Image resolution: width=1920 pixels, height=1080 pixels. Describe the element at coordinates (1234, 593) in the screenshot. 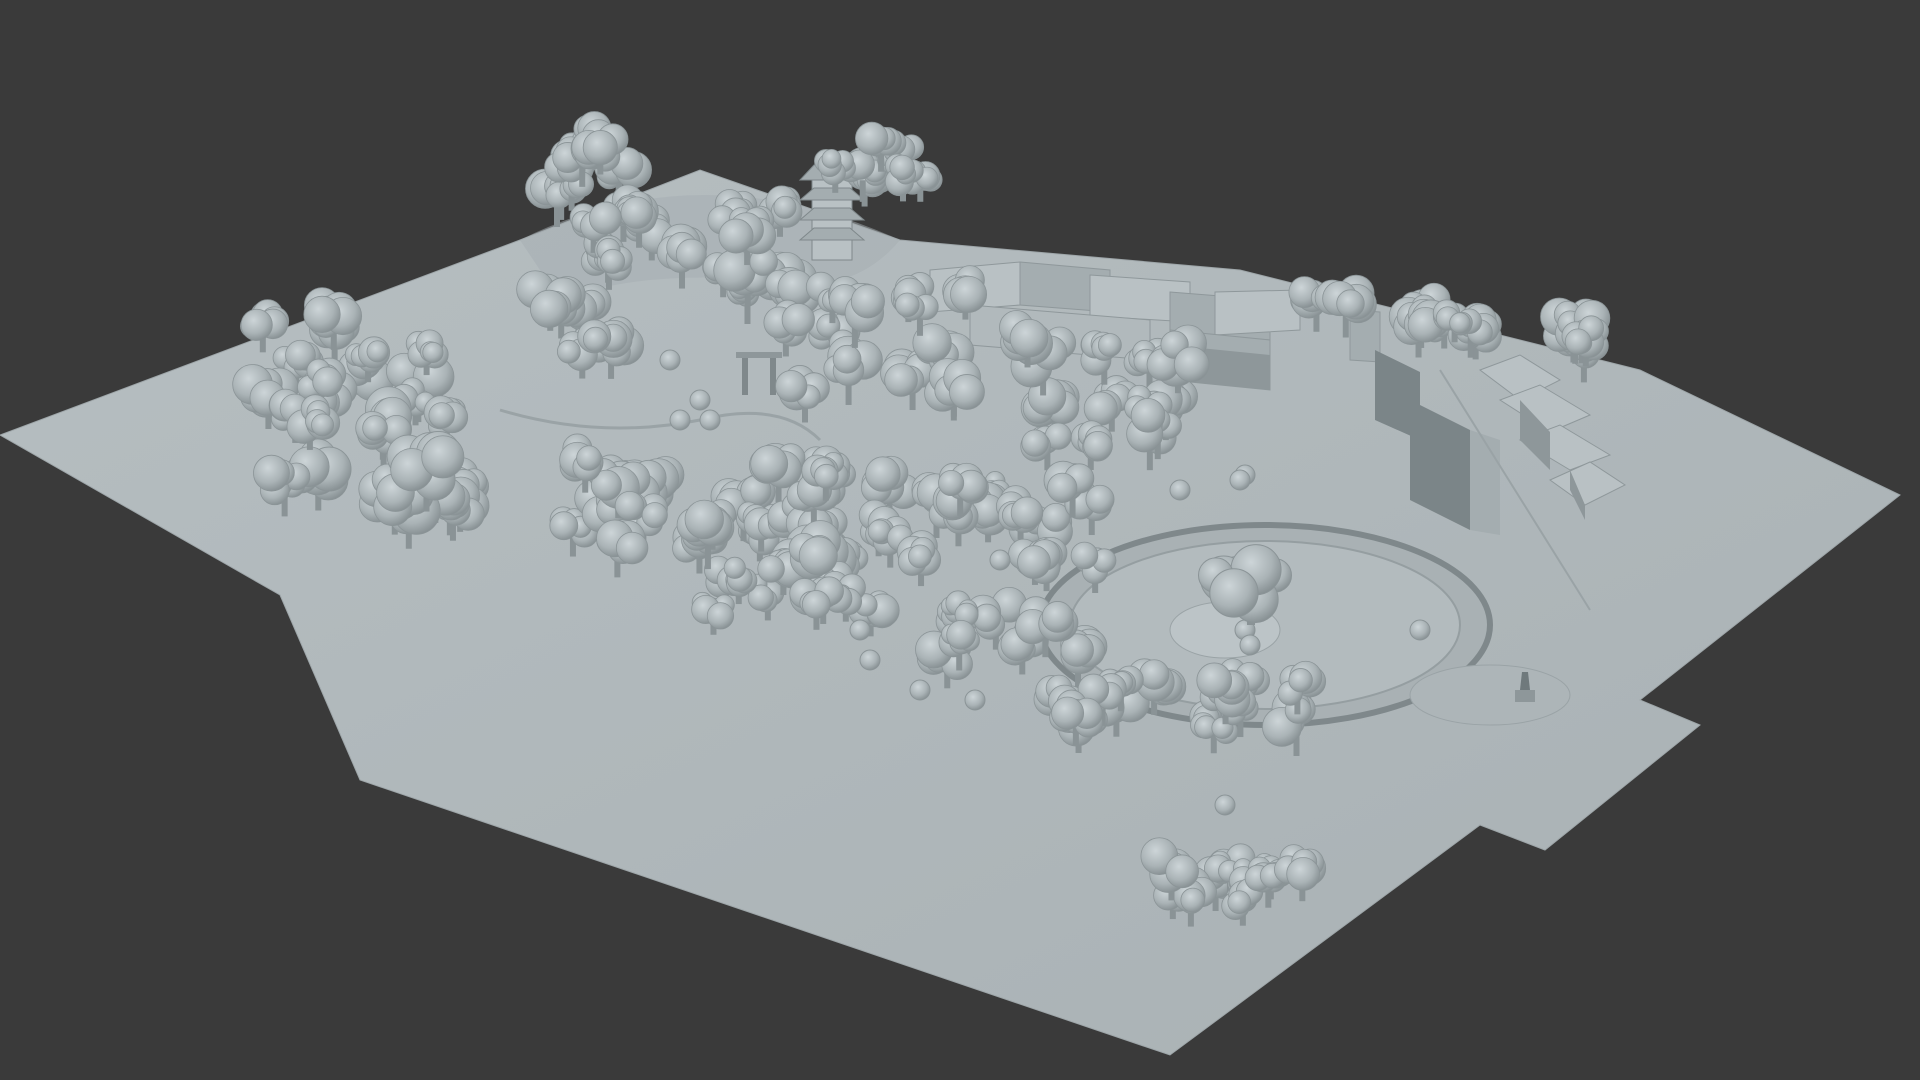

I see `central-tree-canopy` at that location.